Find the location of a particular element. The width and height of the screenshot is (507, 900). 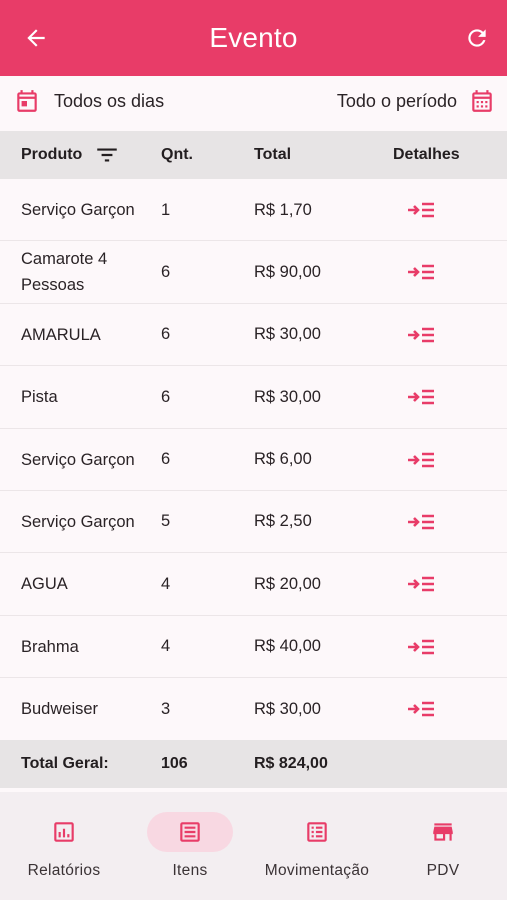

table-row: Budweiser 3 R$ 30,00 is located at coordinates (253, 709).